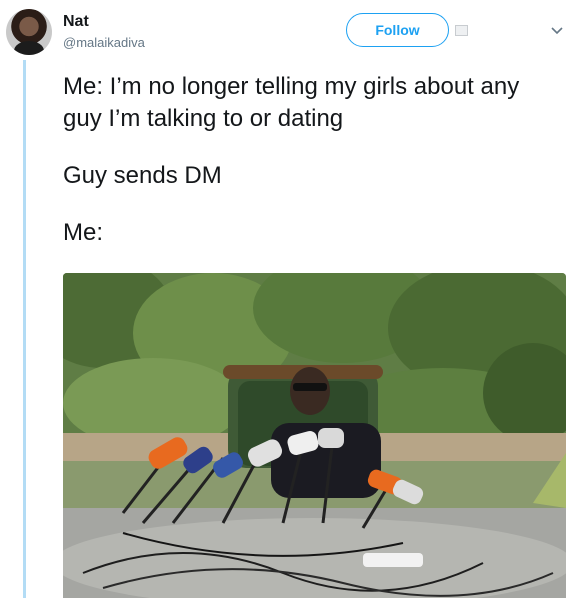 The height and width of the screenshot is (598, 574). I want to click on follow-button: Follow, so click(397, 30).